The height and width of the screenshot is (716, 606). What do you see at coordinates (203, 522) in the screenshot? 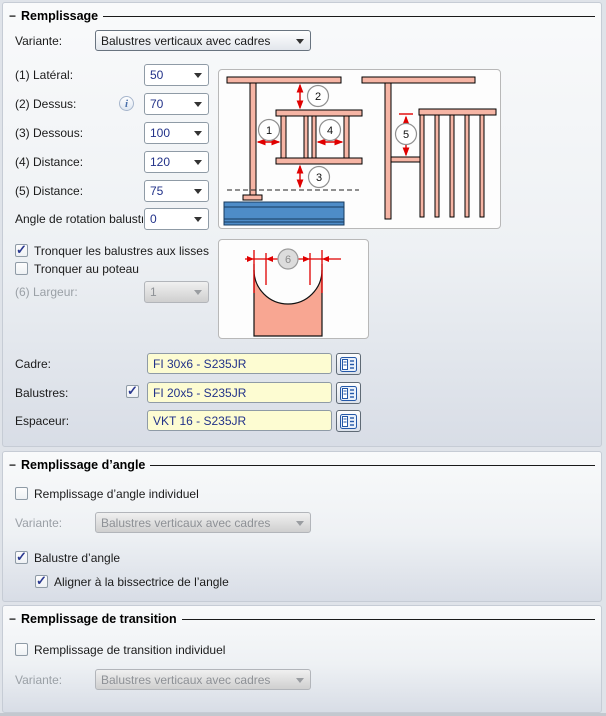
I see `angle-variante-select: Balustres verticaux avec cadres` at bounding box center [203, 522].